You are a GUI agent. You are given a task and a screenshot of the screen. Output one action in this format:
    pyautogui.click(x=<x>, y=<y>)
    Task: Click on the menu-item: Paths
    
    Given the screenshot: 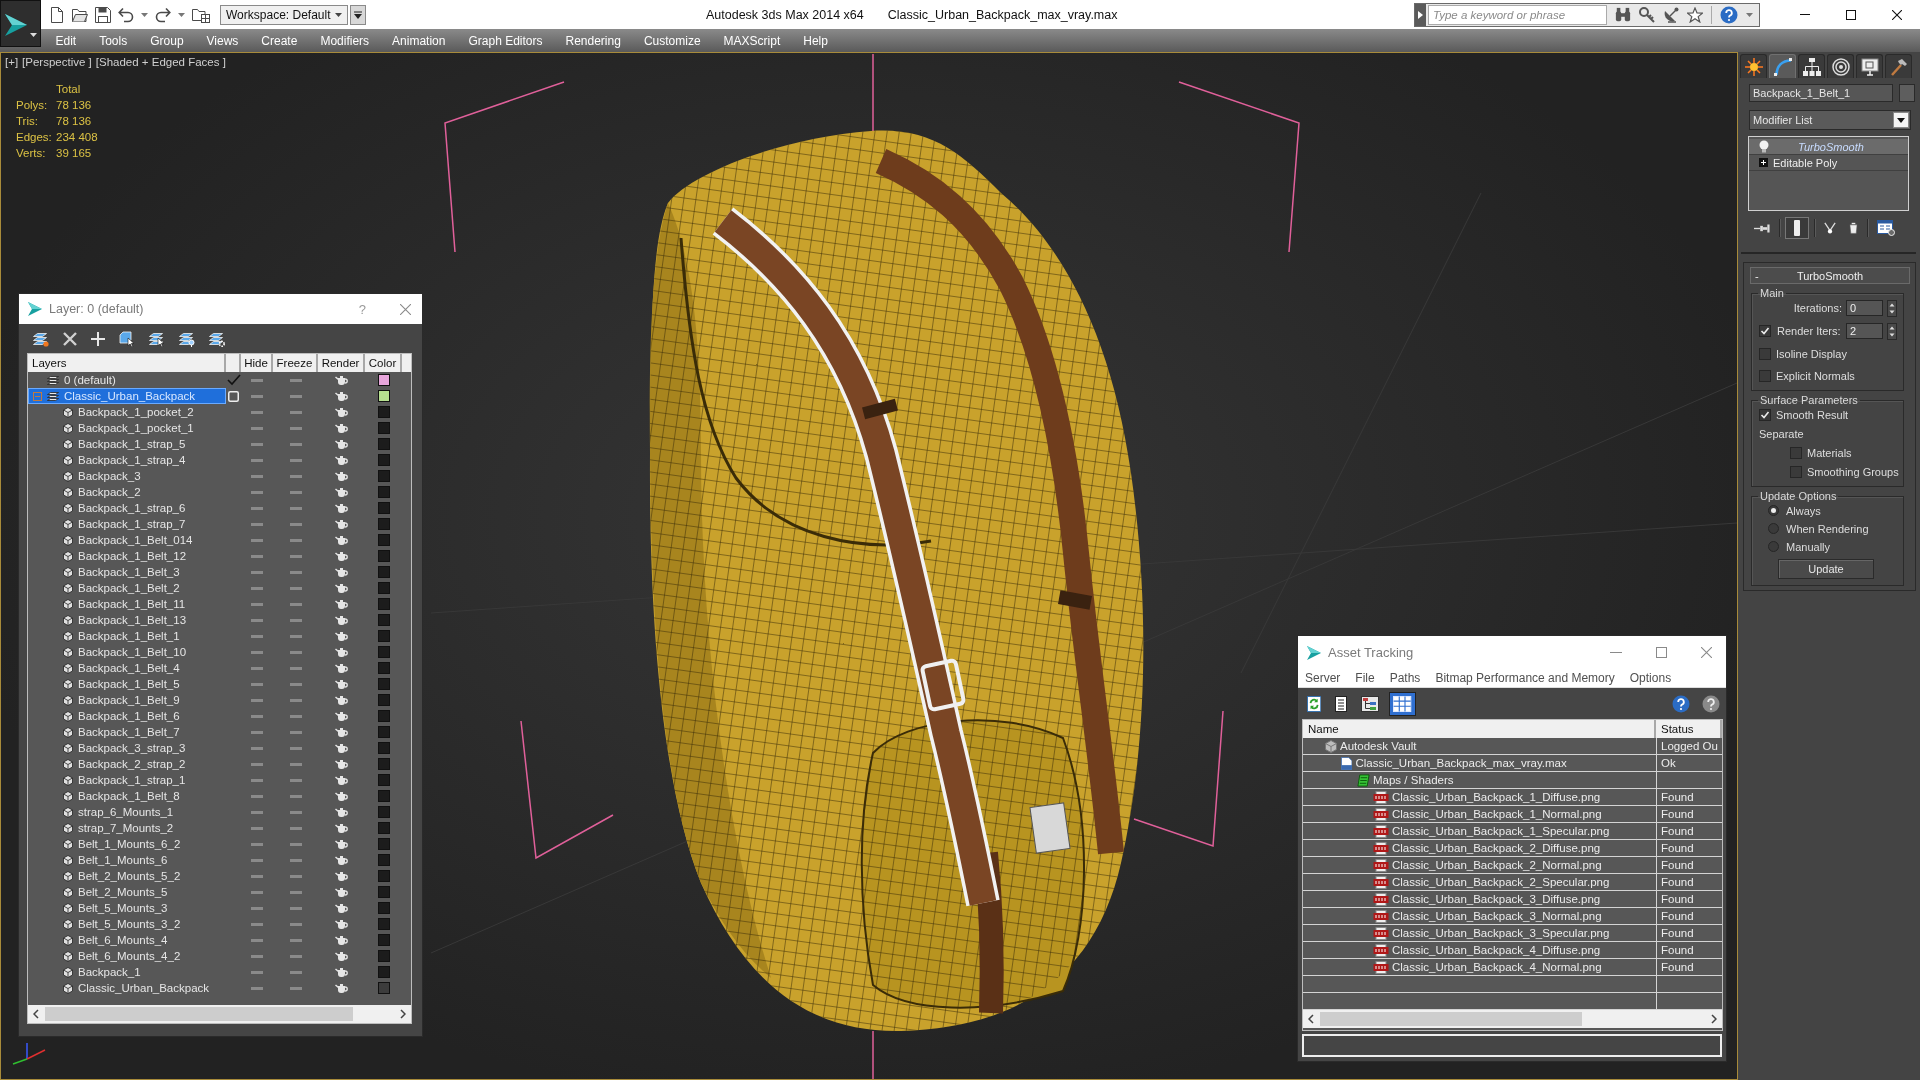 What is the action you would take?
    pyautogui.click(x=1405, y=678)
    